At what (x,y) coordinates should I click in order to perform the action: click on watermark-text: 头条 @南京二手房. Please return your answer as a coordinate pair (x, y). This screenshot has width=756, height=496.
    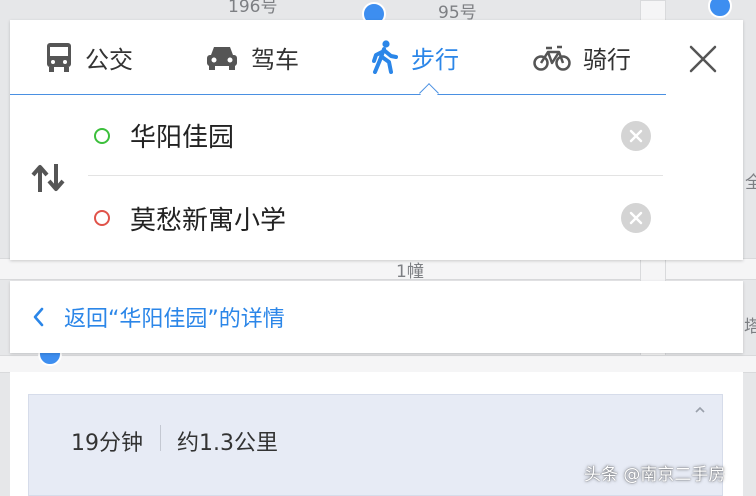
    Looking at the image, I should click on (655, 475).